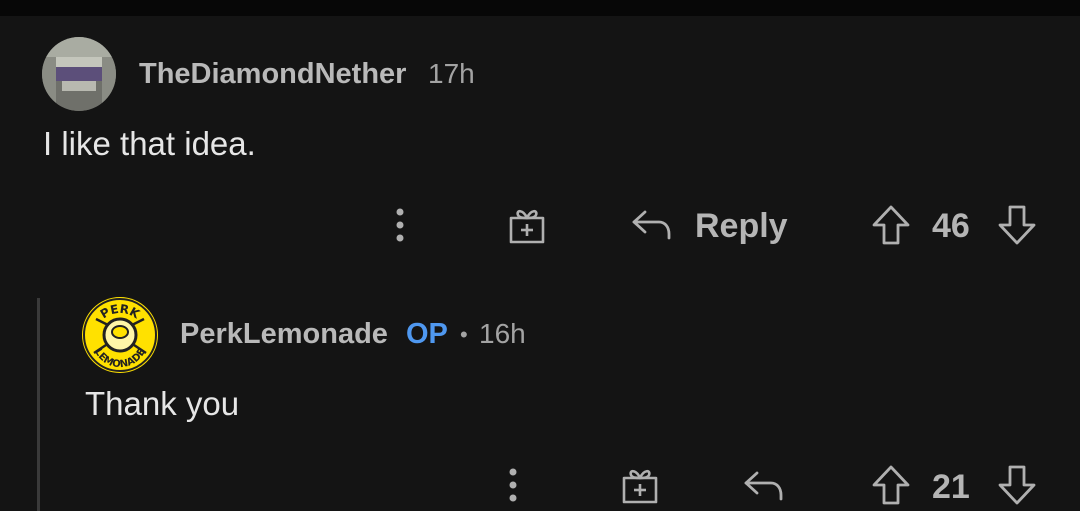  I want to click on comment-username: PerkLemonade, so click(284, 334).